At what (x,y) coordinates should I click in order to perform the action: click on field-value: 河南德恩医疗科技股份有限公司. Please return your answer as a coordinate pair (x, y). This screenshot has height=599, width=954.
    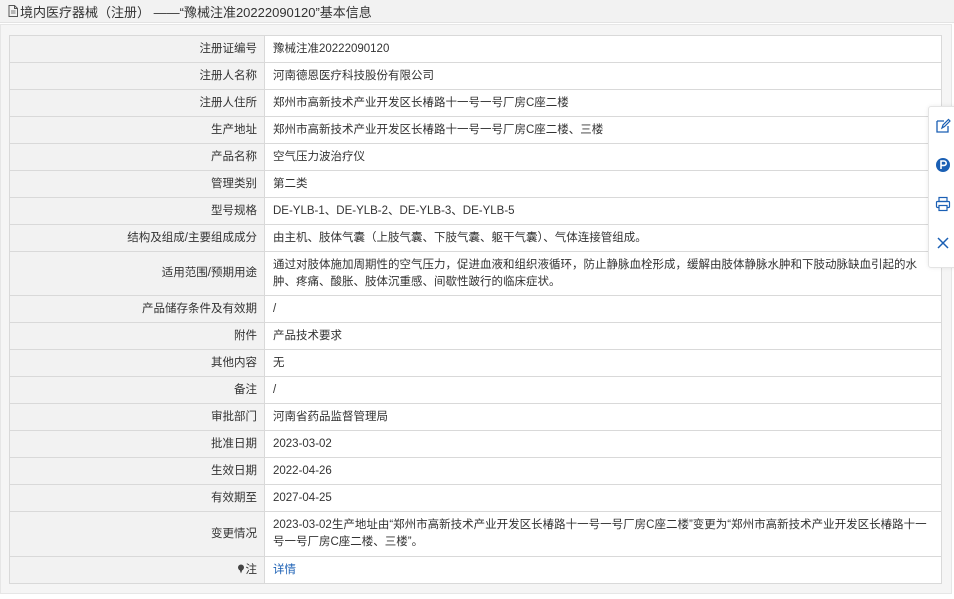
    Looking at the image, I should click on (603, 76).